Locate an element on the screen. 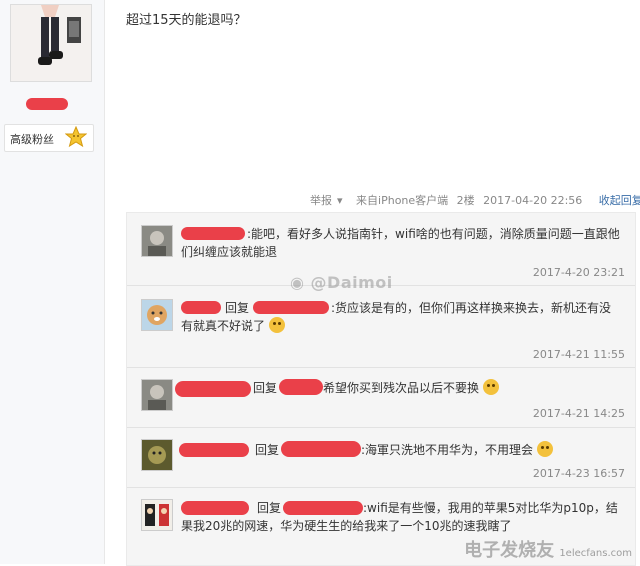  site-watermark: 电子发烧友 1elecfans.com is located at coordinates (548, 550).